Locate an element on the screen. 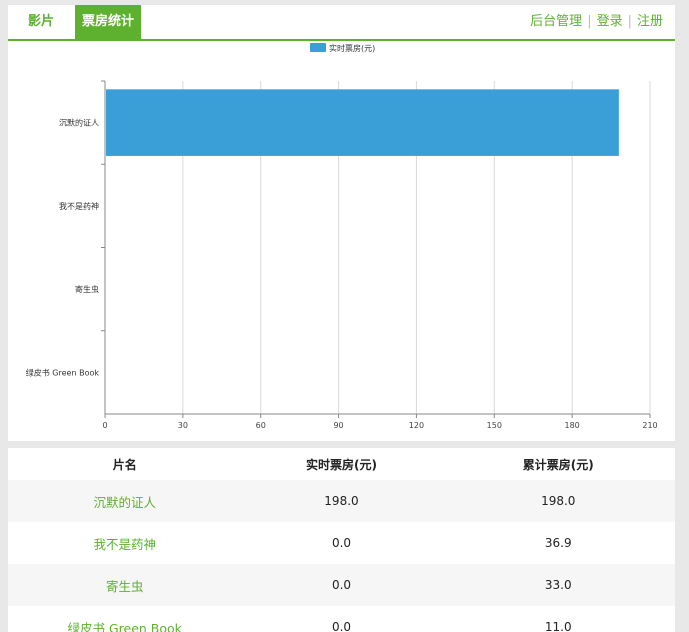  x-tick-label: 150 is located at coordinates (494, 425).